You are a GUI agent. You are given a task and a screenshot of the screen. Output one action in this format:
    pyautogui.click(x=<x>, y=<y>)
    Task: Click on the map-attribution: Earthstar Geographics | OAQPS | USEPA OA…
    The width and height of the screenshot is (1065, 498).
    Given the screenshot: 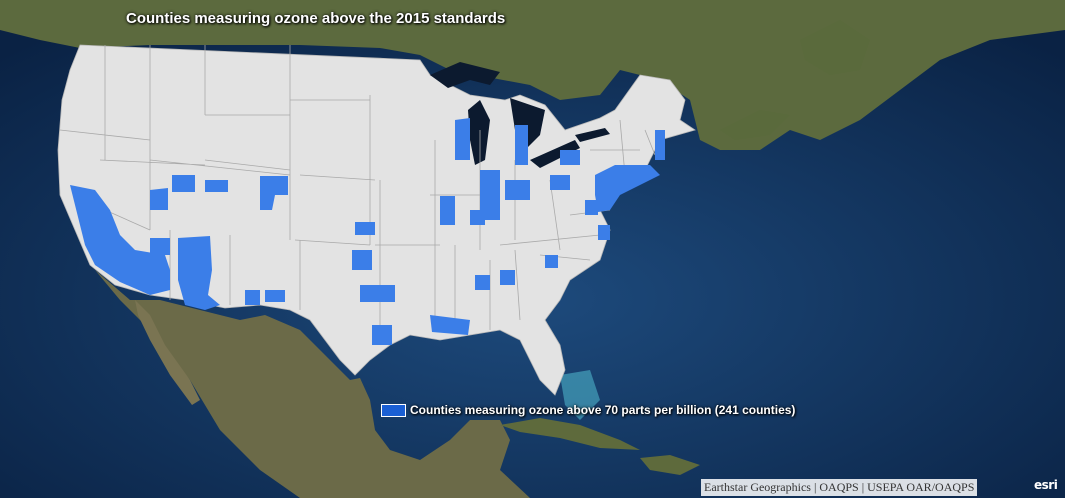 What is the action you would take?
    pyautogui.click(x=839, y=487)
    